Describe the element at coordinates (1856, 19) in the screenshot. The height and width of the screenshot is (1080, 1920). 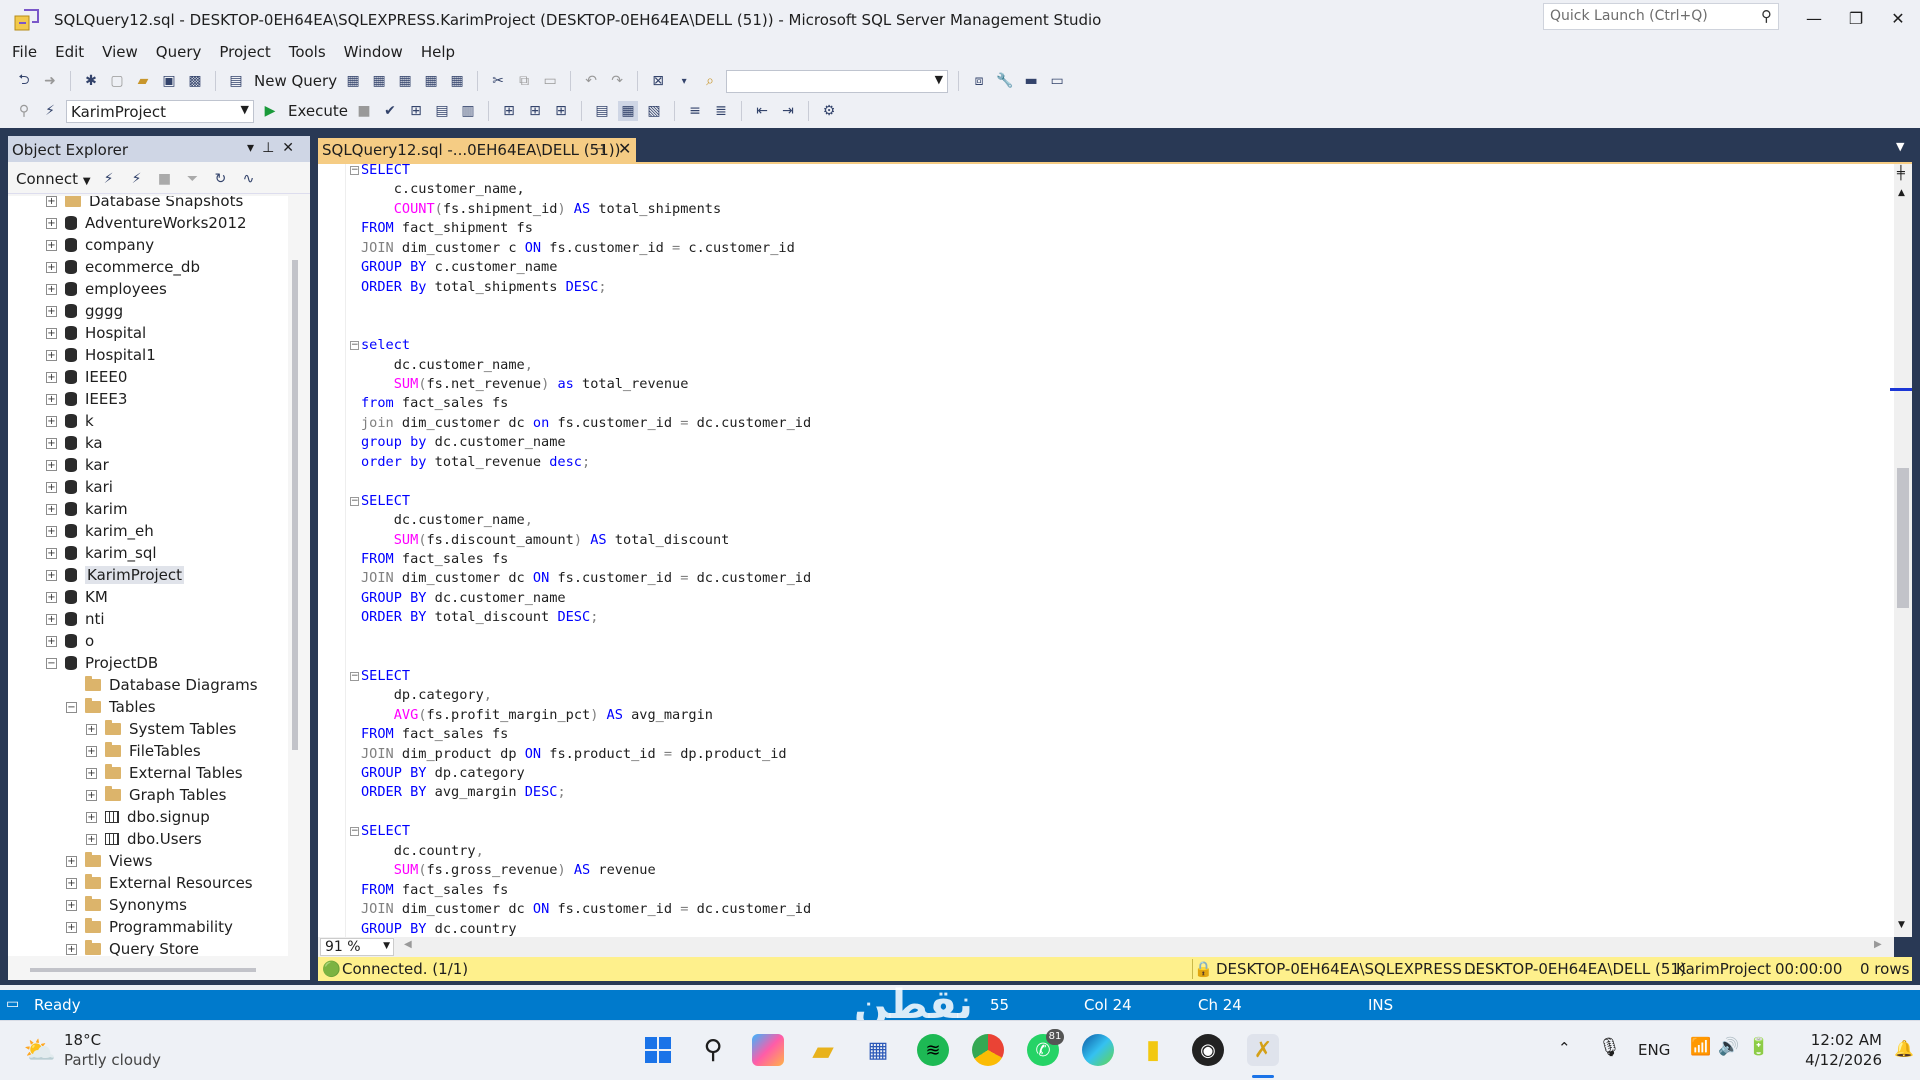
I see `restore-button: ❐` at that location.